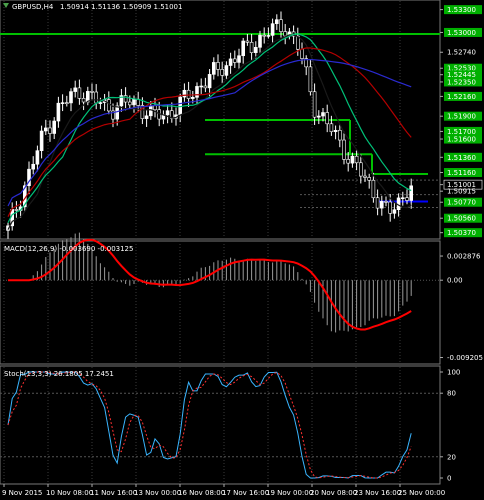  I want to click on time-label: 16 Nov 08:00, so click(201, 493).